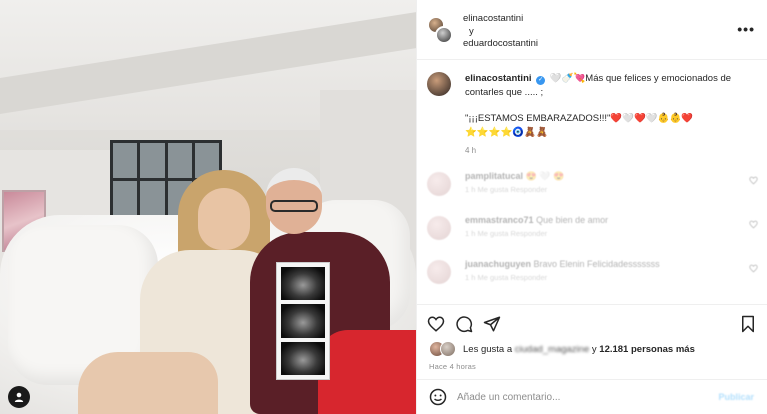  What do you see at coordinates (592, 322) in the screenshot?
I see `action-bar` at bounding box center [592, 322].